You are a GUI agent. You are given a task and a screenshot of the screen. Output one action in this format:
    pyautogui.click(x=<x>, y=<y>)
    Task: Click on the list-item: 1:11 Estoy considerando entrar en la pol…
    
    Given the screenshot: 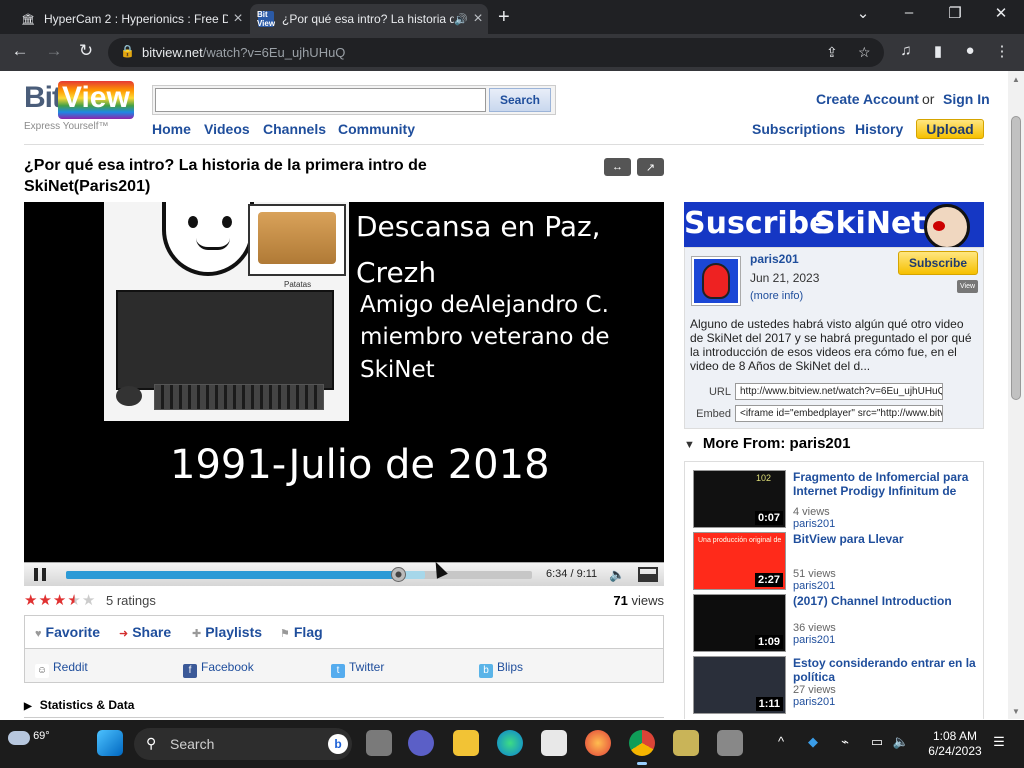 What is the action you would take?
    pyautogui.click(x=838, y=685)
    